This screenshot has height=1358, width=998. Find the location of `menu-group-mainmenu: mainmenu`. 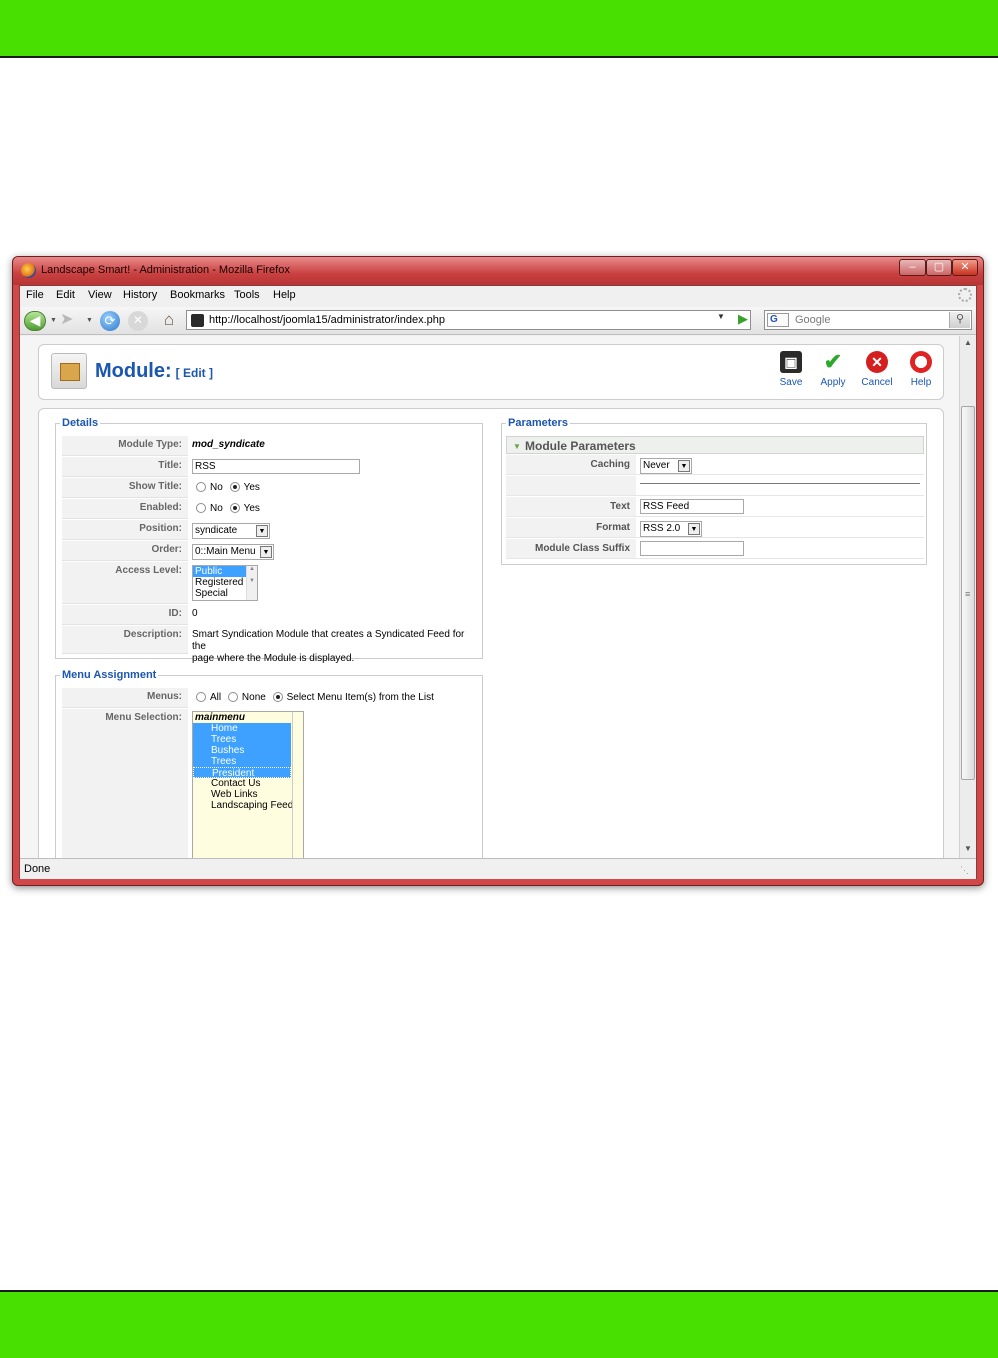

menu-group-mainmenu: mainmenu is located at coordinates (220, 717).